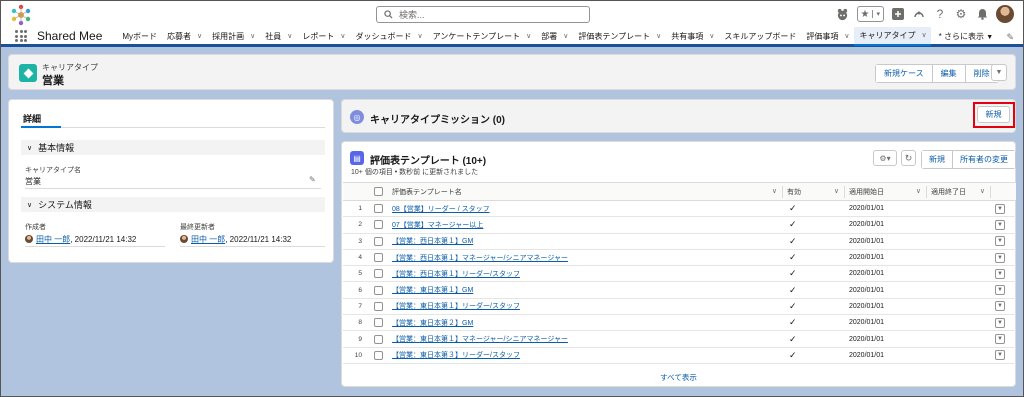  What do you see at coordinates (183, 36) in the screenshot?
I see `nav-item-1: 応募者 ∨` at bounding box center [183, 36].